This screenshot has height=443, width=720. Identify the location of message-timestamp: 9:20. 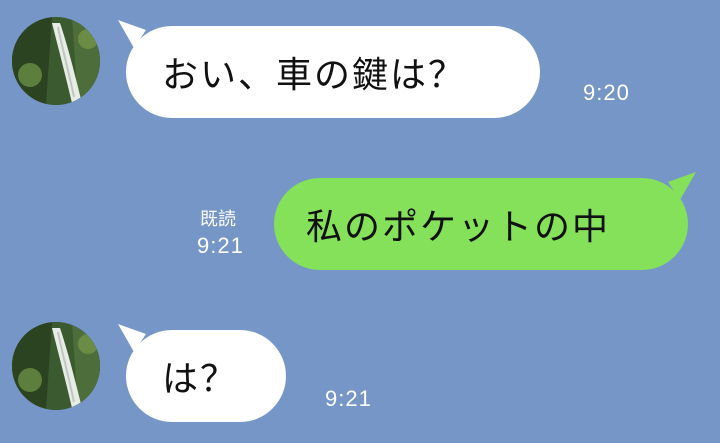
(606, 92).